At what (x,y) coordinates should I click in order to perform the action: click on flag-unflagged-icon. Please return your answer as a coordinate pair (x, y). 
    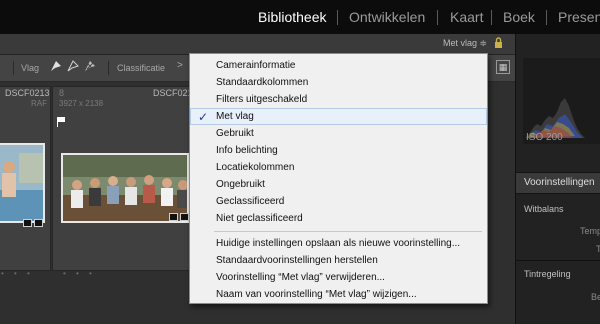
    Looking at the image, I should click on (73, 67).